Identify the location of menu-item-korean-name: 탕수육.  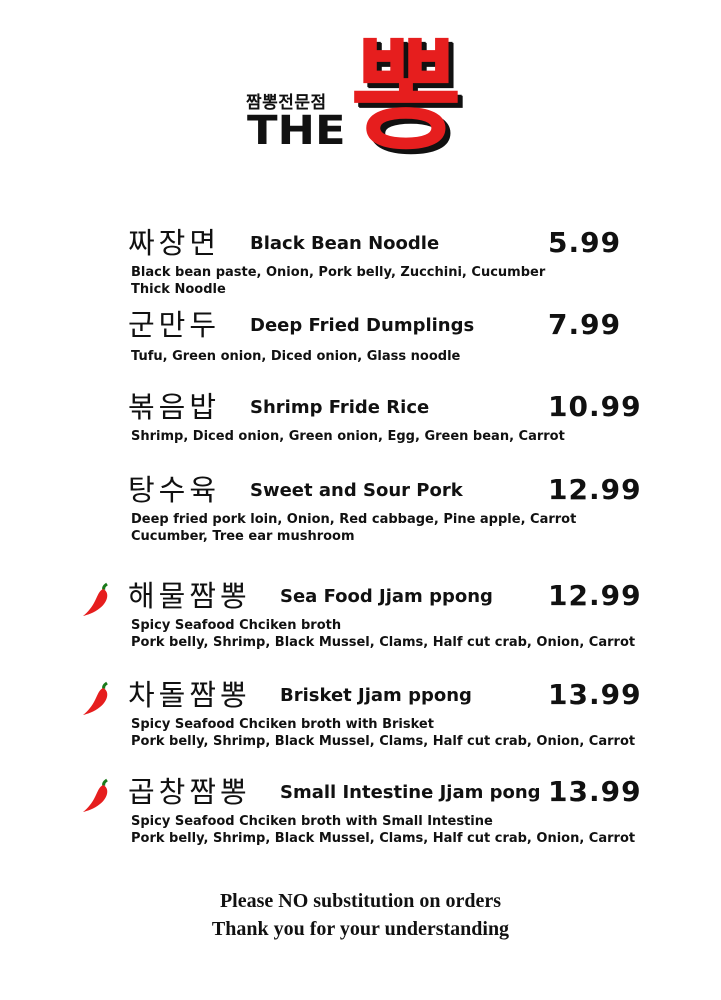
(174, 490).